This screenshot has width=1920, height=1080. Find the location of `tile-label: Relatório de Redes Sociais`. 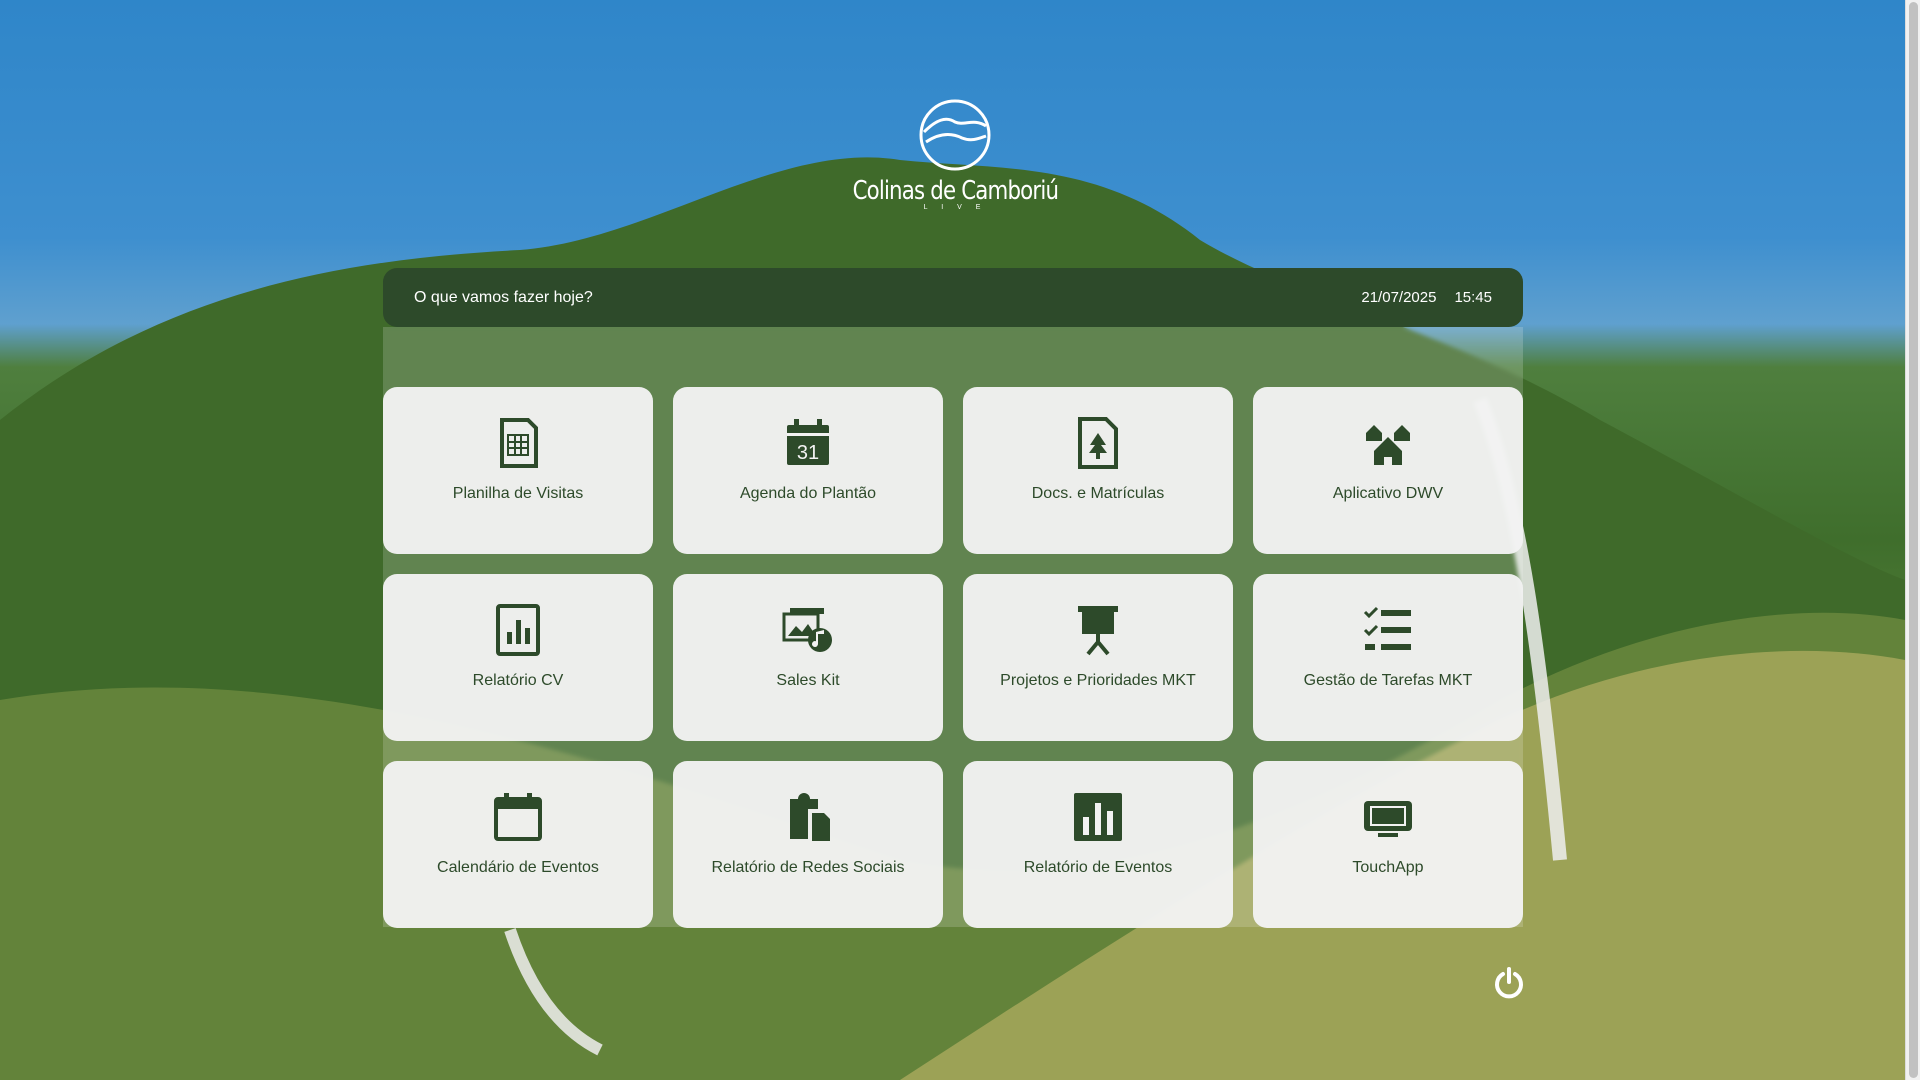

tile-label: Relatório de Redes Sociais is located at coordinates (808, 867).